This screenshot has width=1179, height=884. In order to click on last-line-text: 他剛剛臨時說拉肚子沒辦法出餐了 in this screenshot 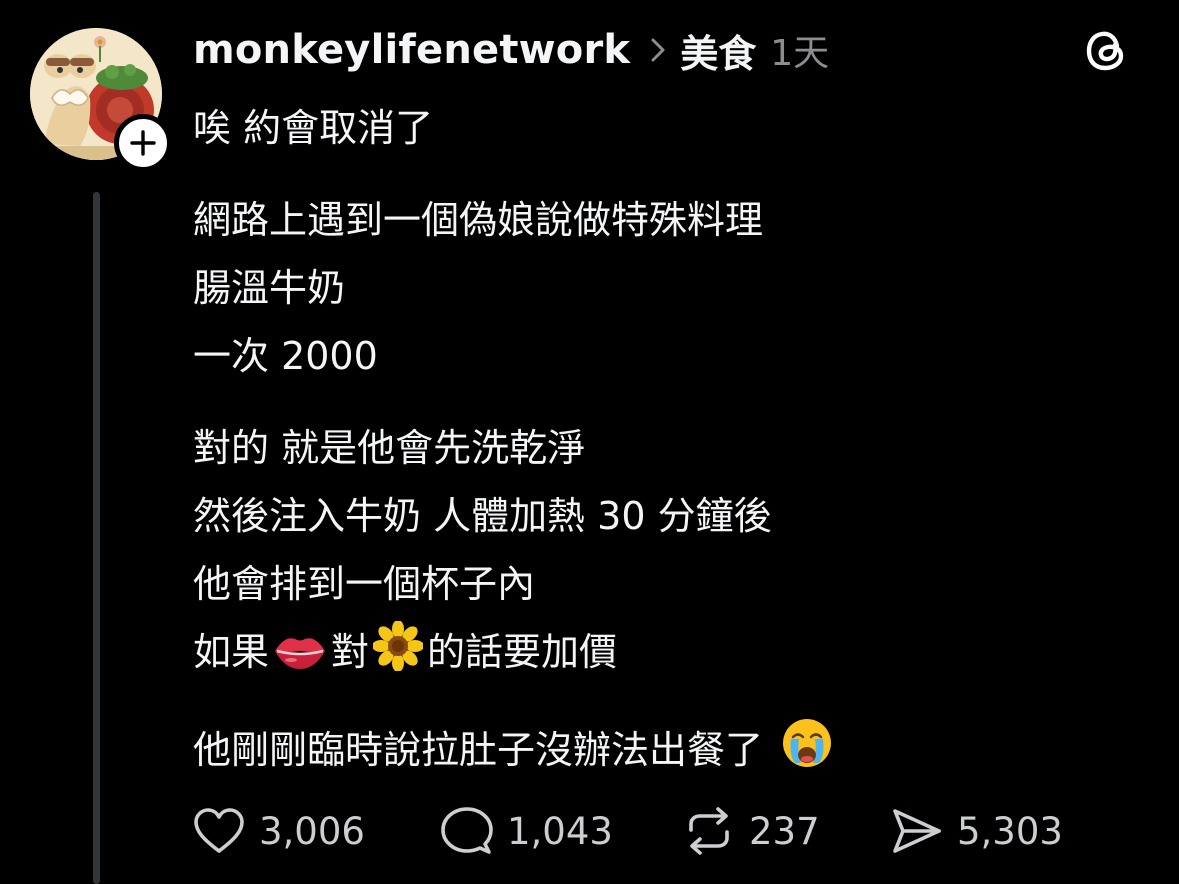, I will do `click(478, 750)`.